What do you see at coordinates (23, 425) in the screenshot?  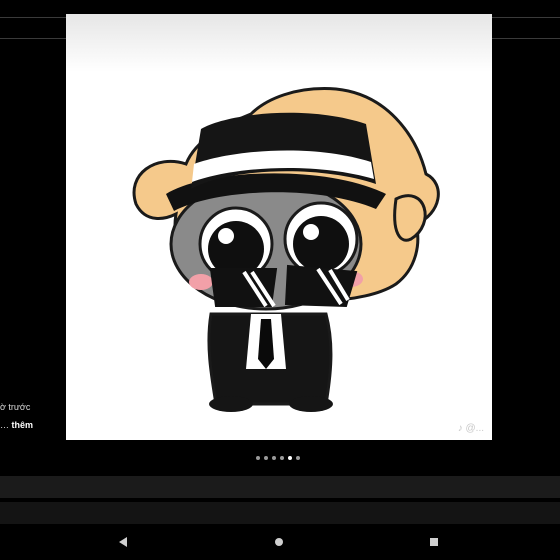 I see `see-more-link: thêm` at bounding box center [23, 425].